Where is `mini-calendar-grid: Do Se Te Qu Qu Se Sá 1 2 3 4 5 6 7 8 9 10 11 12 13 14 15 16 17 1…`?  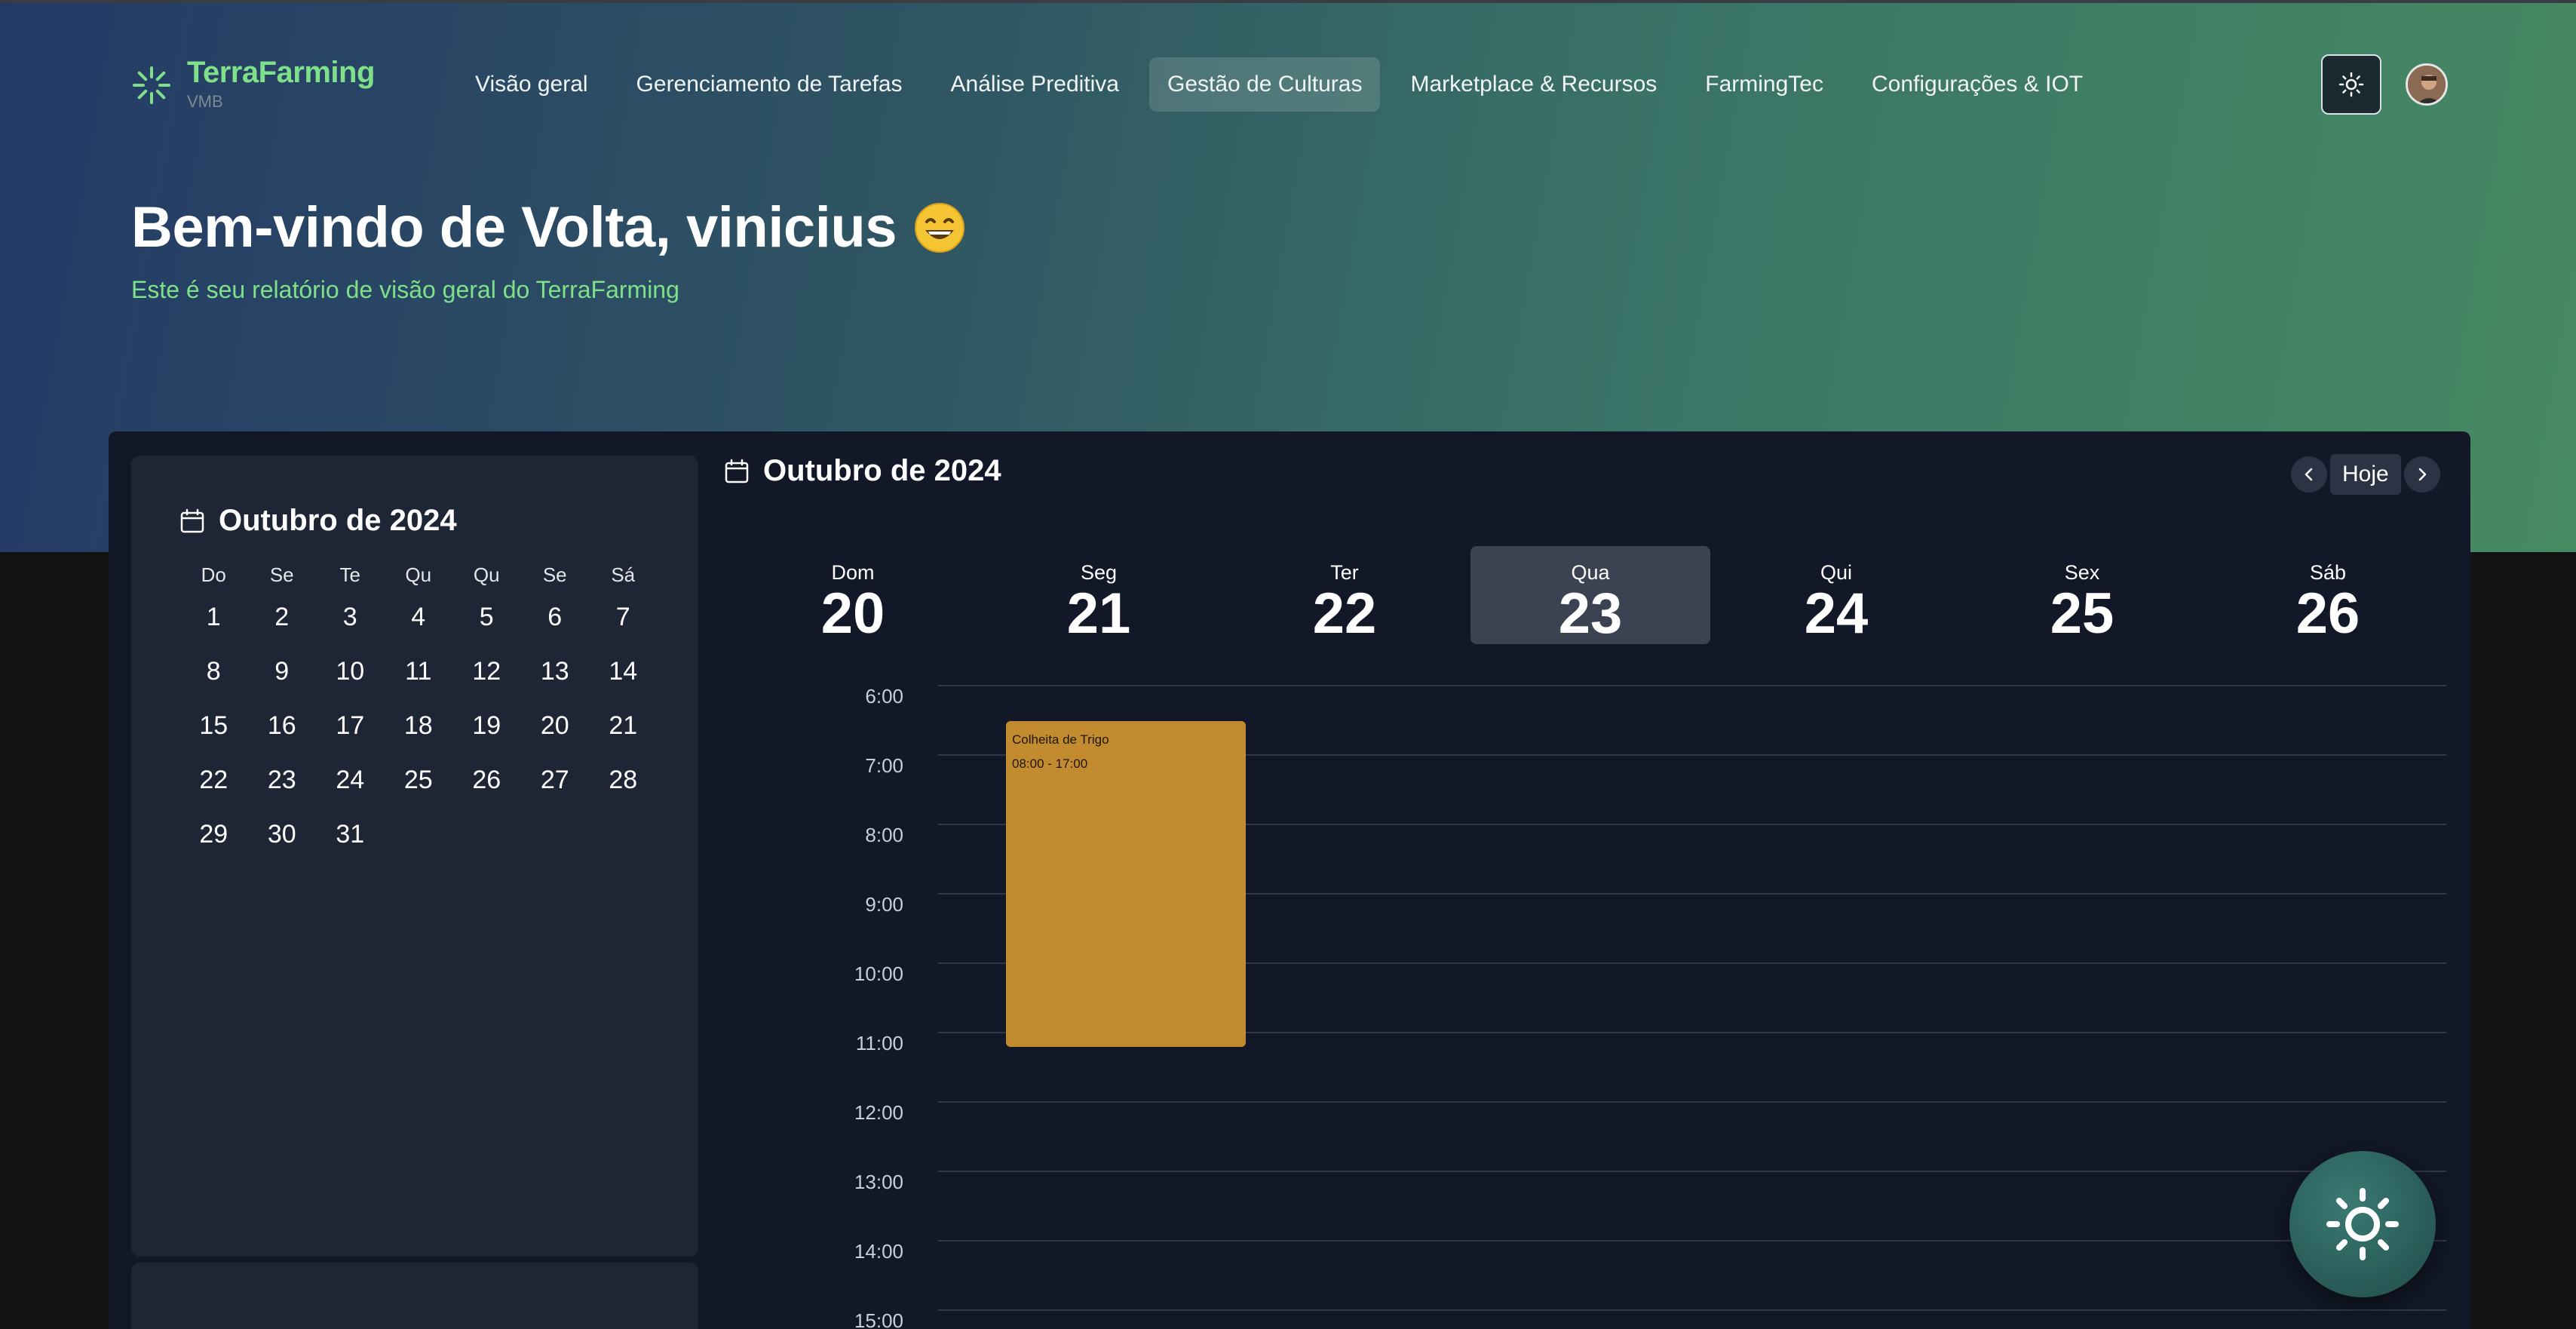 mini-calendar-grid: Do Se Te Qu Qu Se Sá 1 2 3 4 5 6 7 8 9 10 11 12 13 14 15 16 17 1… is located at coordinates (418, 710).